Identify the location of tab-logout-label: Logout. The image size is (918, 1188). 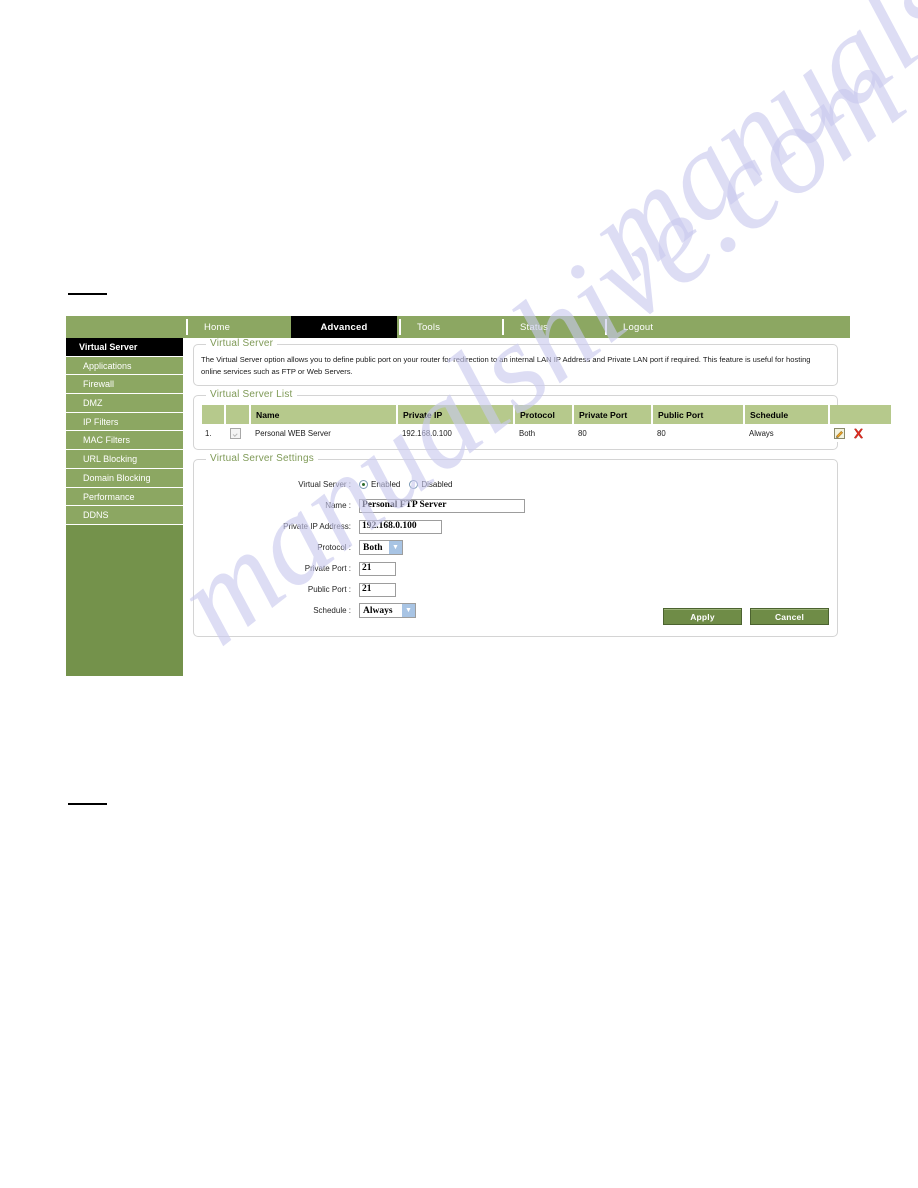
(638, 327).